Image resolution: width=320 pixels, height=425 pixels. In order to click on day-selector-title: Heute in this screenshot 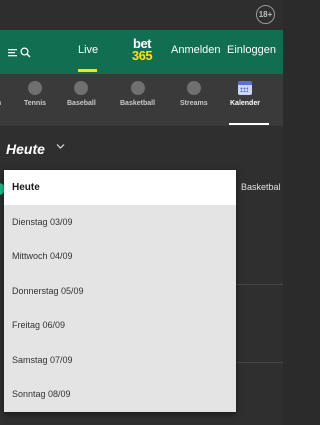, I will do `click(25, 149)`.